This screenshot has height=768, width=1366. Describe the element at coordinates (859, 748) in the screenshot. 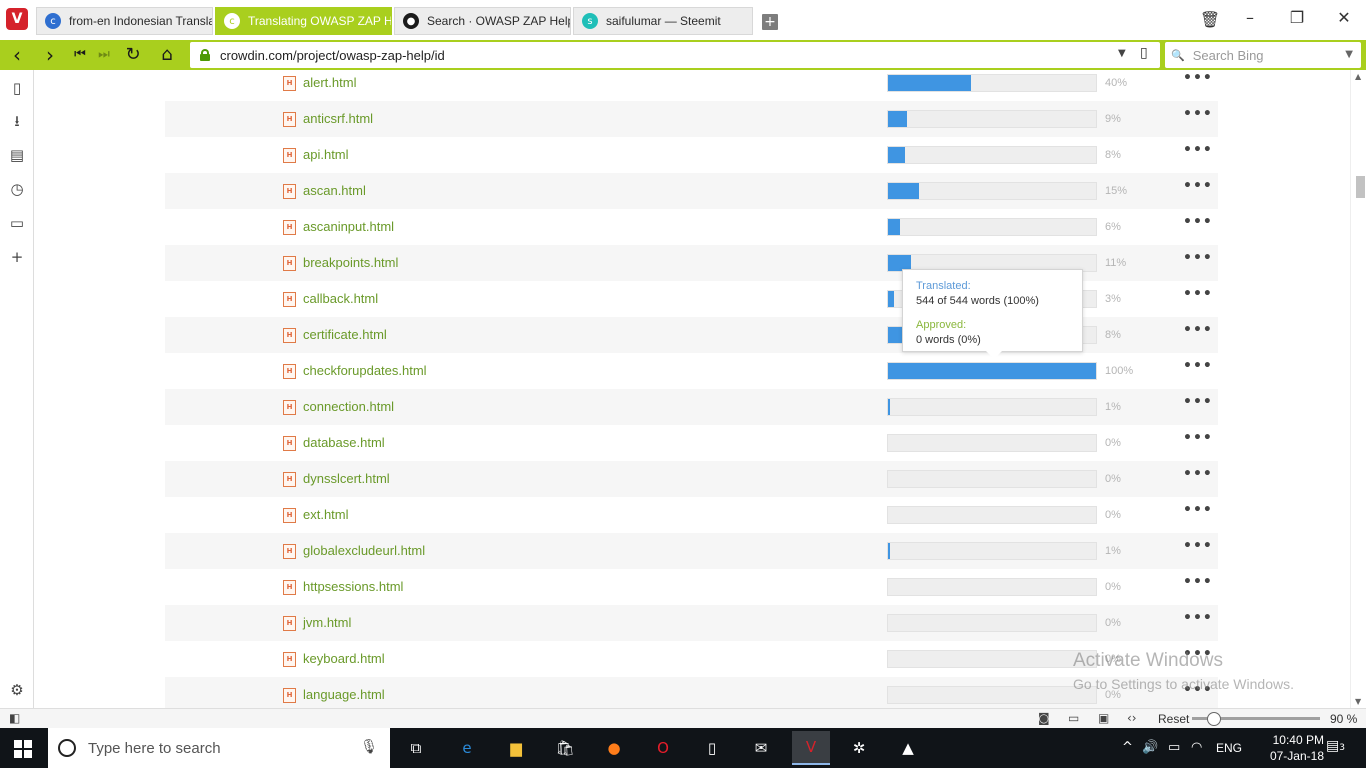

I see `app-icon: ✲` at that location.